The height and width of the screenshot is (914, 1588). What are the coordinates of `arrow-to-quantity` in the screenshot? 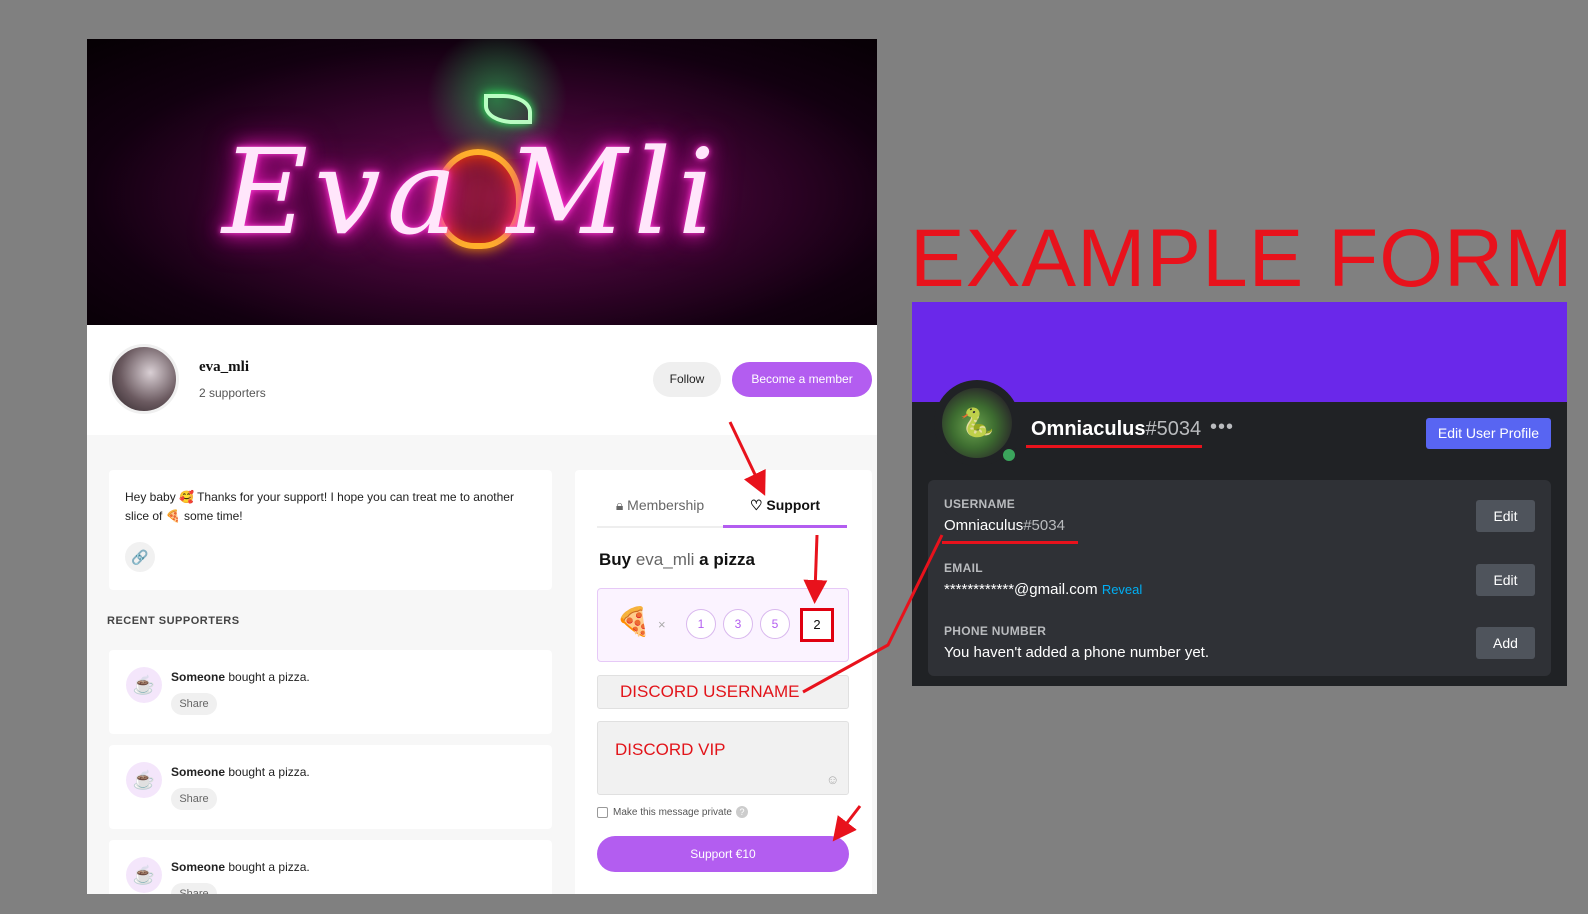 It's located at (815, 569).